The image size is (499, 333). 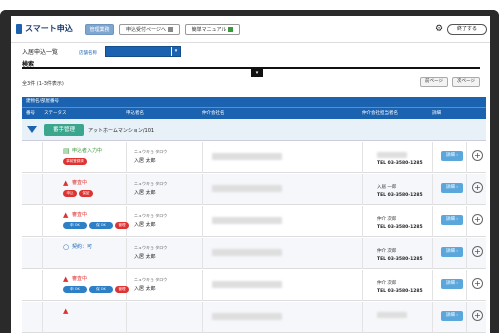 What do you see at coordinates (66, 151) in the screenshot?
I see `doc-icon: ▤` at bounding box center [66, 151].